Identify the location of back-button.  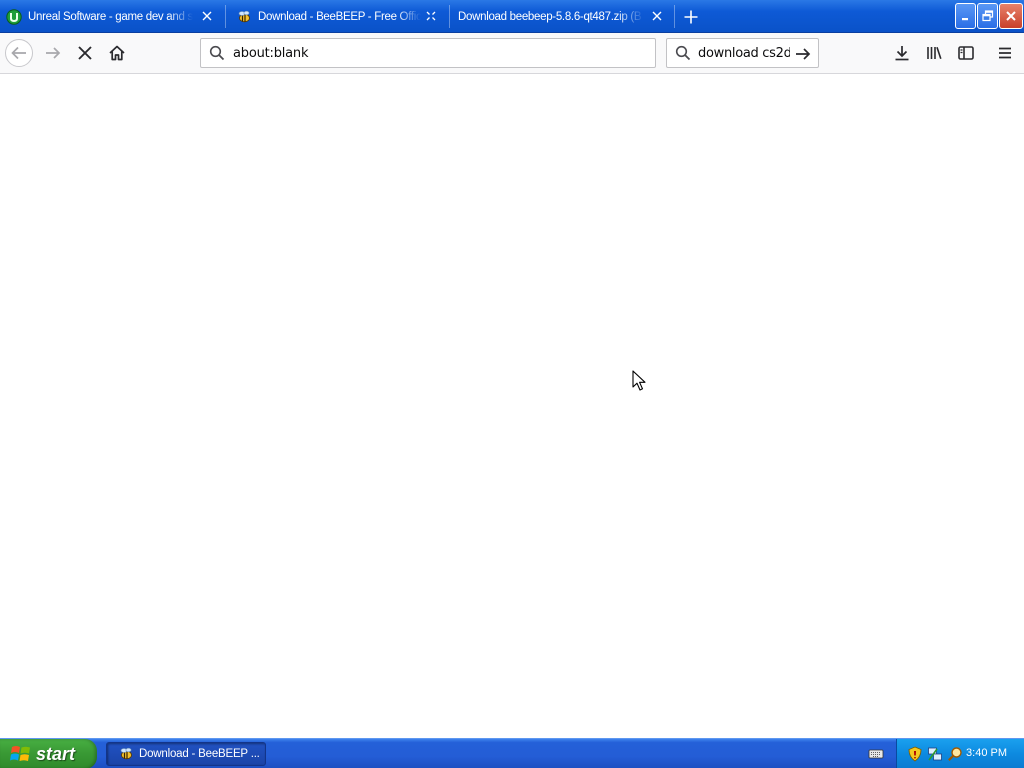
(19, 53).